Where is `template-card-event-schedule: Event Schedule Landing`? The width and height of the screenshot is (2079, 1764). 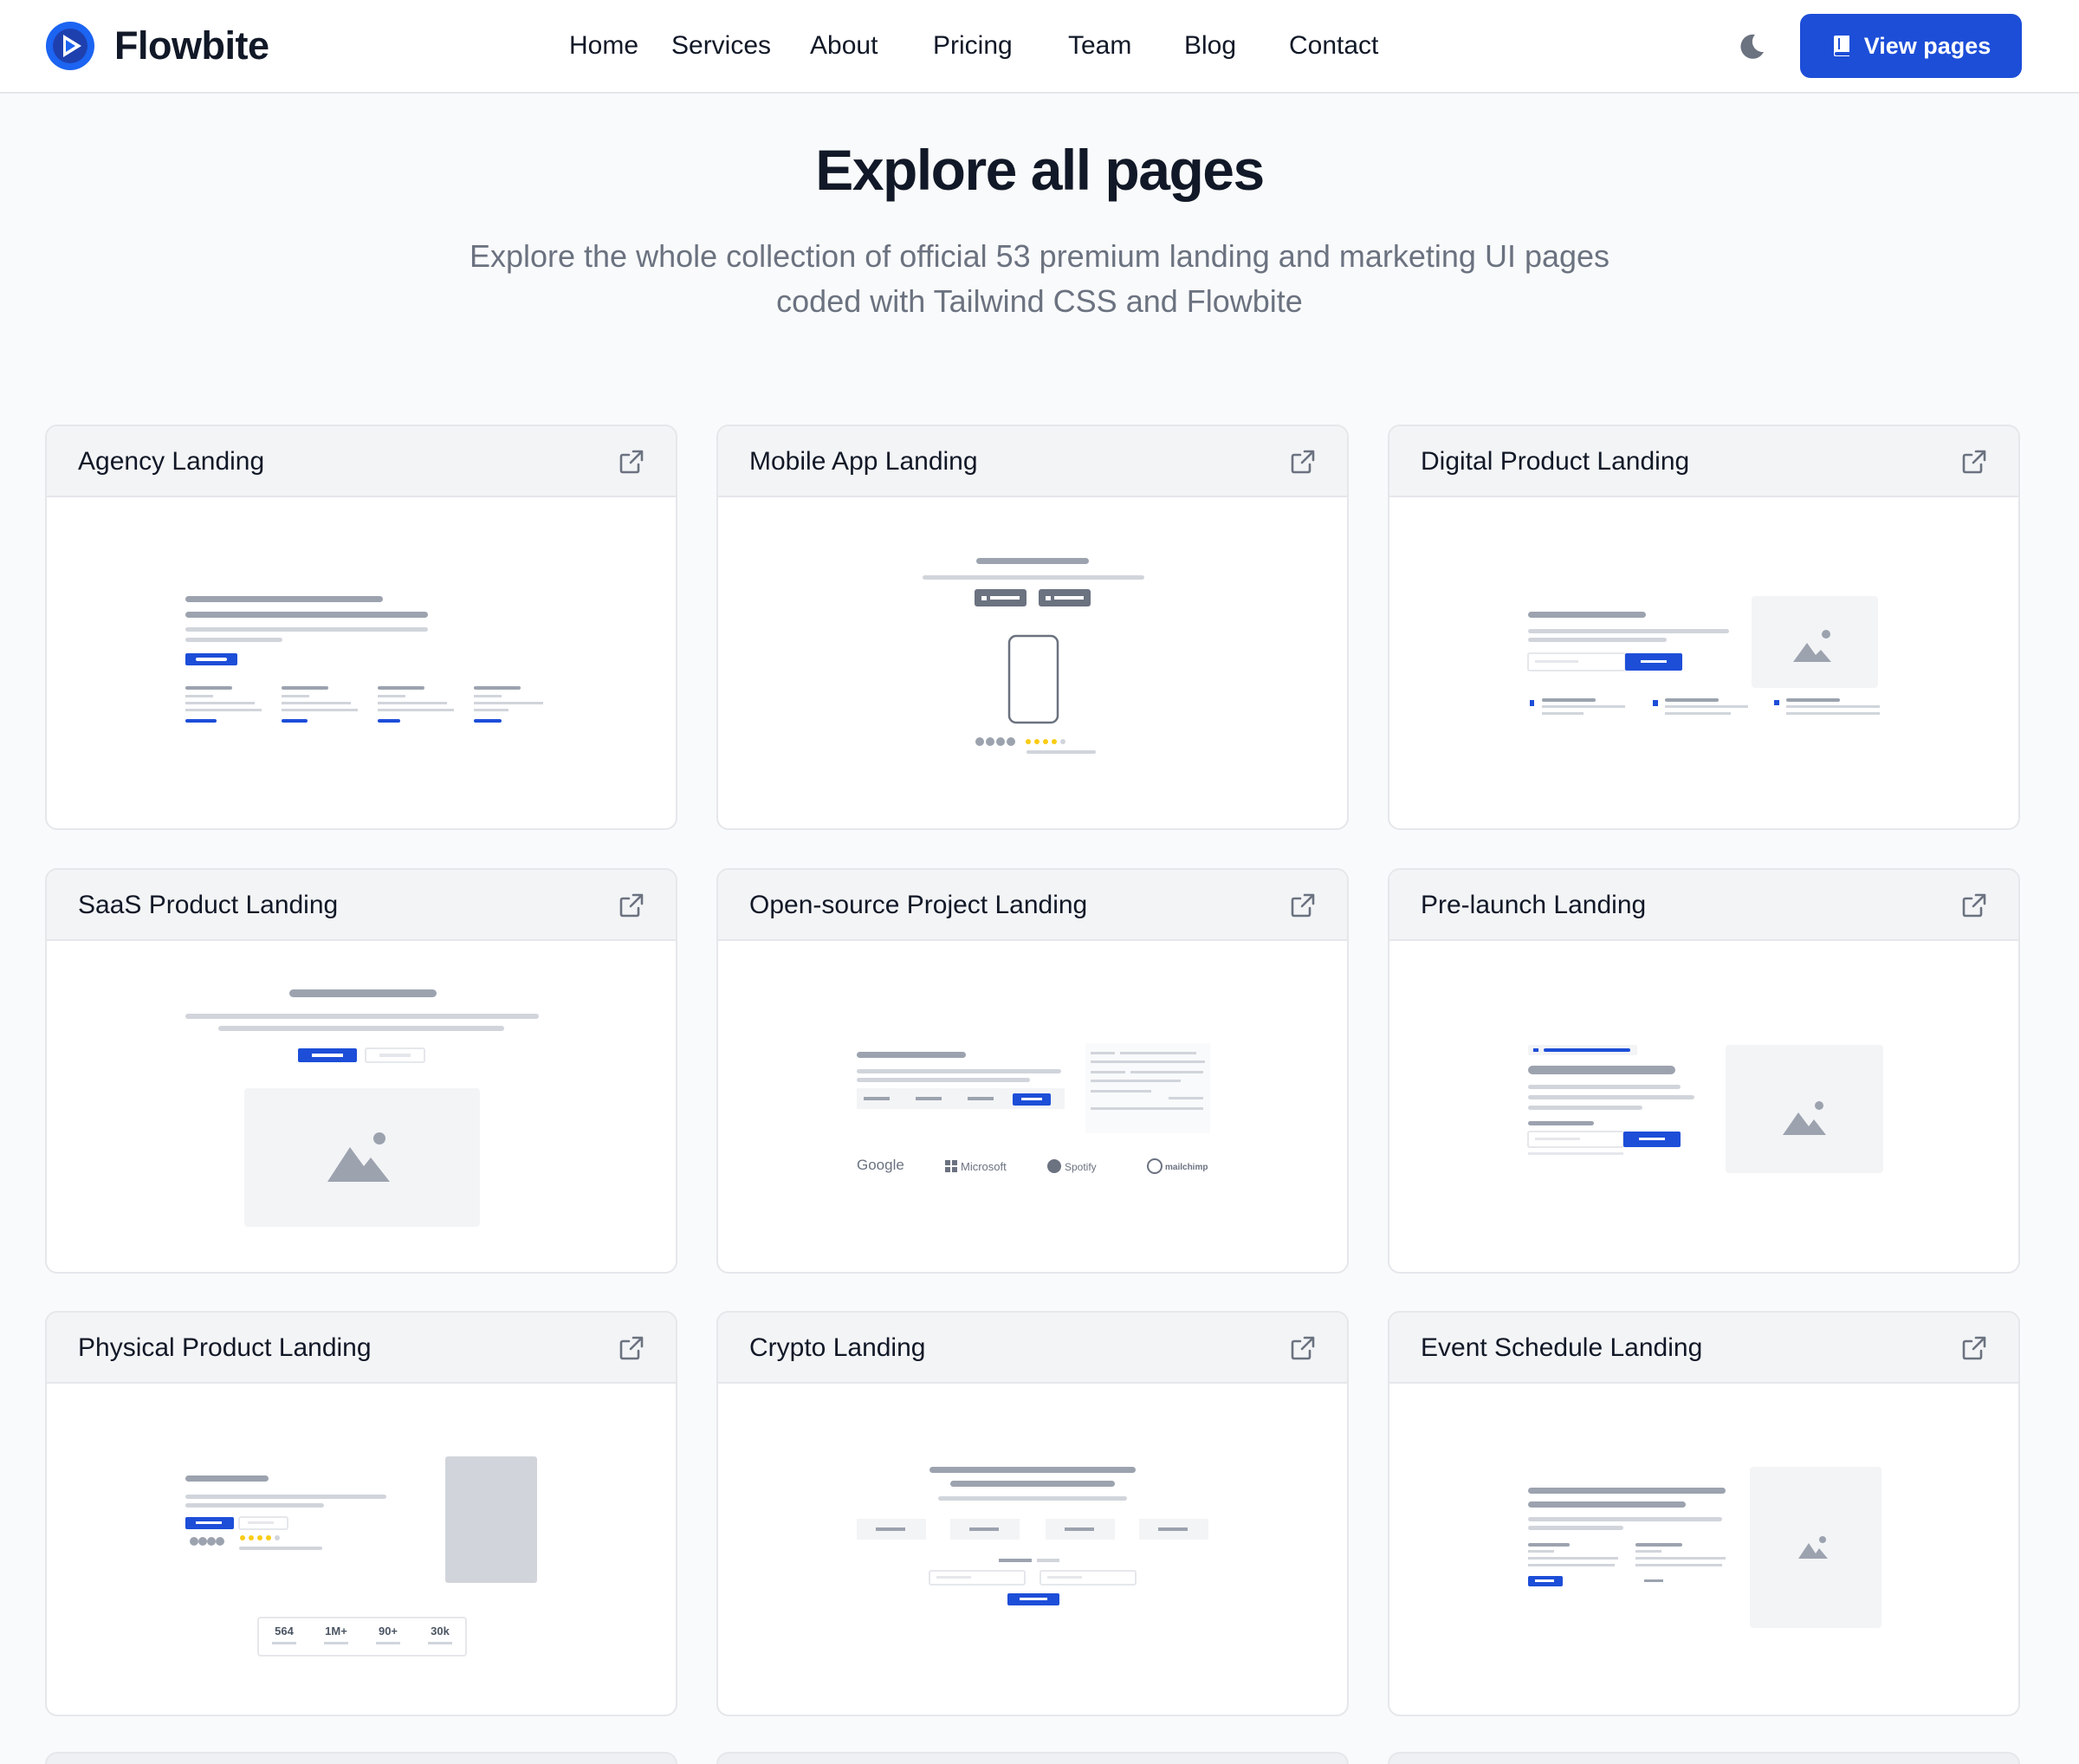
template-card-event-schedule: Event Schedule Landing is located at coordinates (1704, 1513).